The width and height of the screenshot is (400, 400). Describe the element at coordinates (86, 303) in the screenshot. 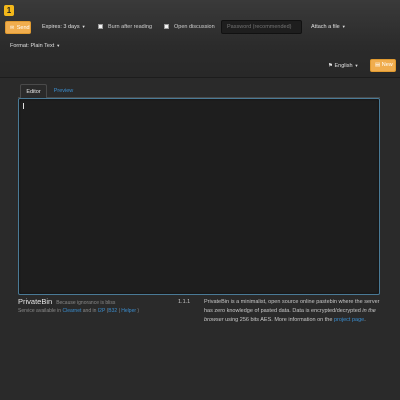

I see `app-slogan: Because ignorance is bliss` at that location.